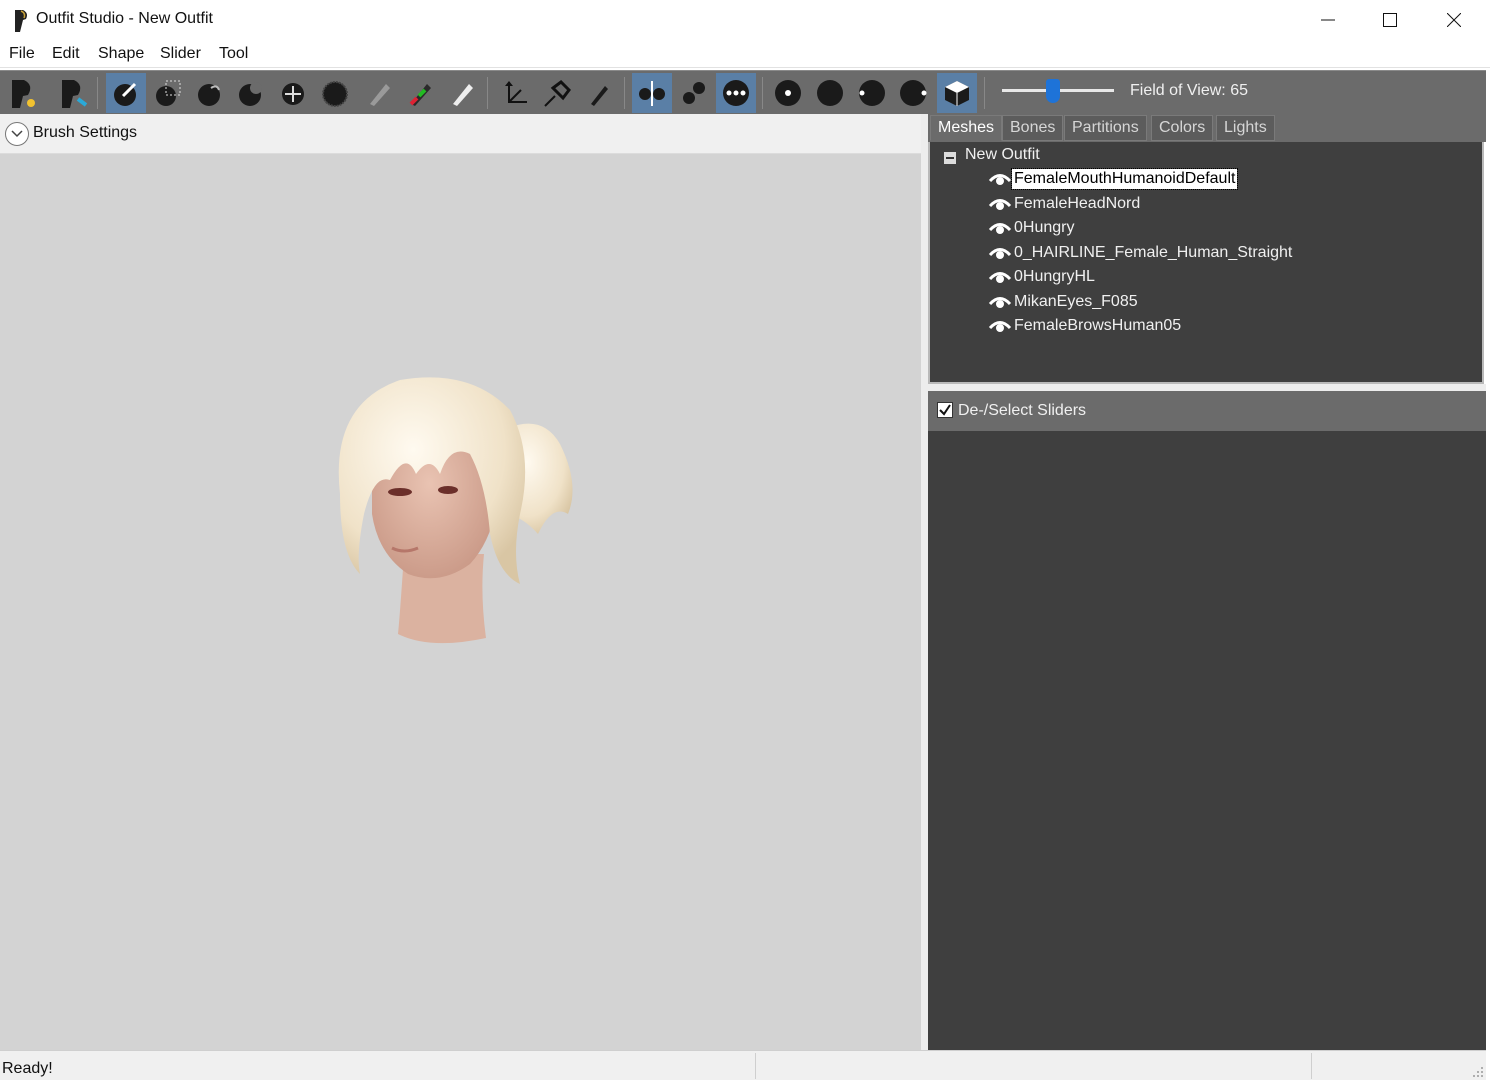 The image size is (1490, 1080). Describe the element at coordinates (1207, 387) in the screenshot. I see `panel-divider` at that location.